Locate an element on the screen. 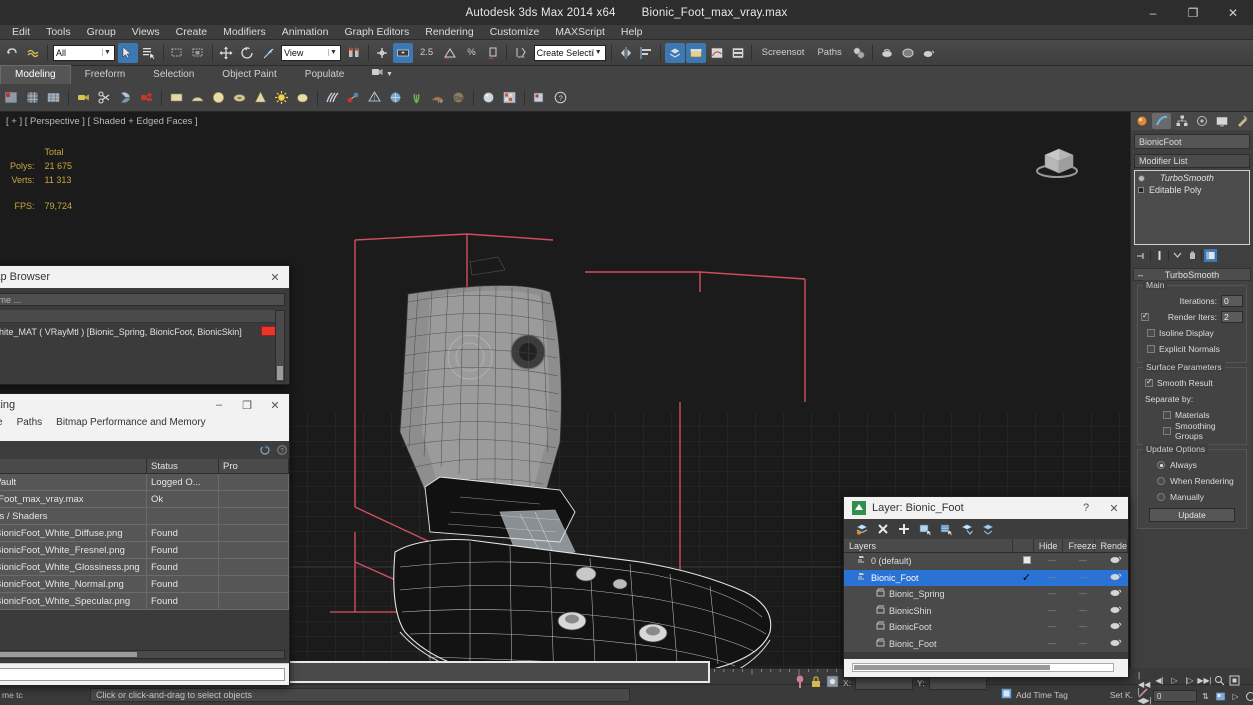  time-configuration-icon is located at coordinates (1220, 696).